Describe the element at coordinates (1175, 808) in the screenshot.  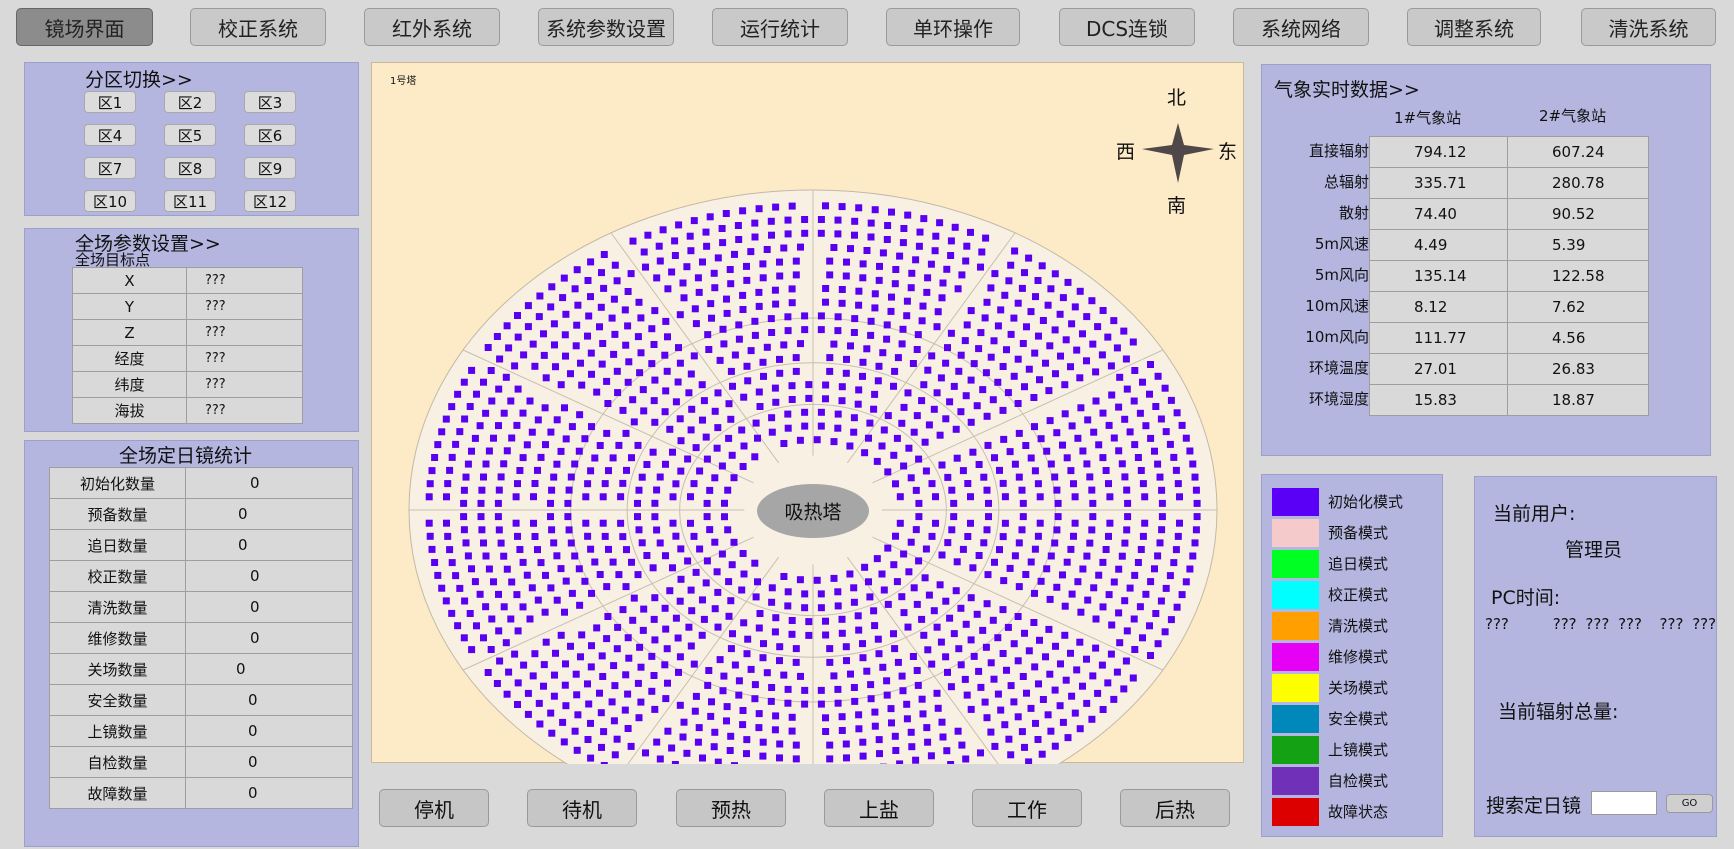
I see `post-heat-button: 后热` at that location.